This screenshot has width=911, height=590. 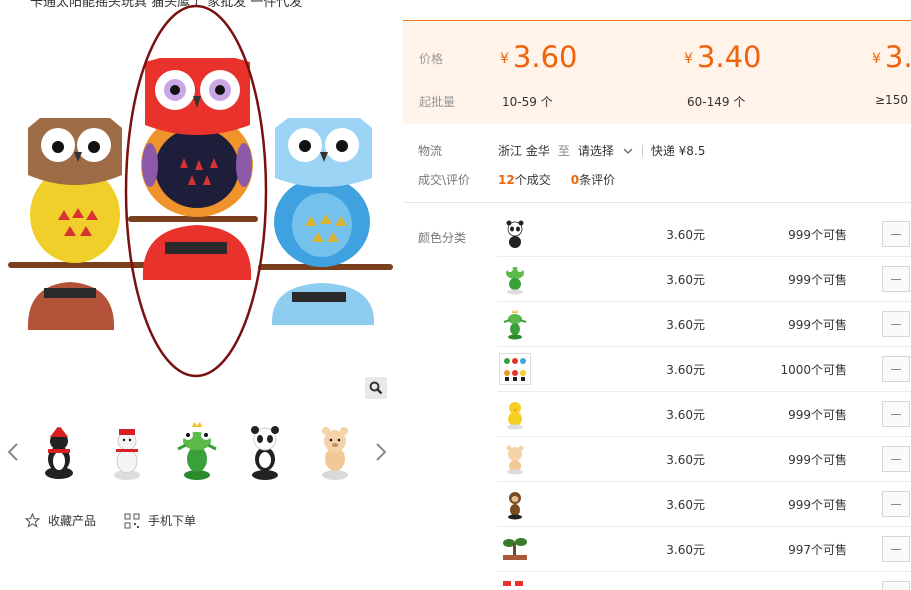 I want to click on tier-price-value: 3.40, so click(x=729, y=57).